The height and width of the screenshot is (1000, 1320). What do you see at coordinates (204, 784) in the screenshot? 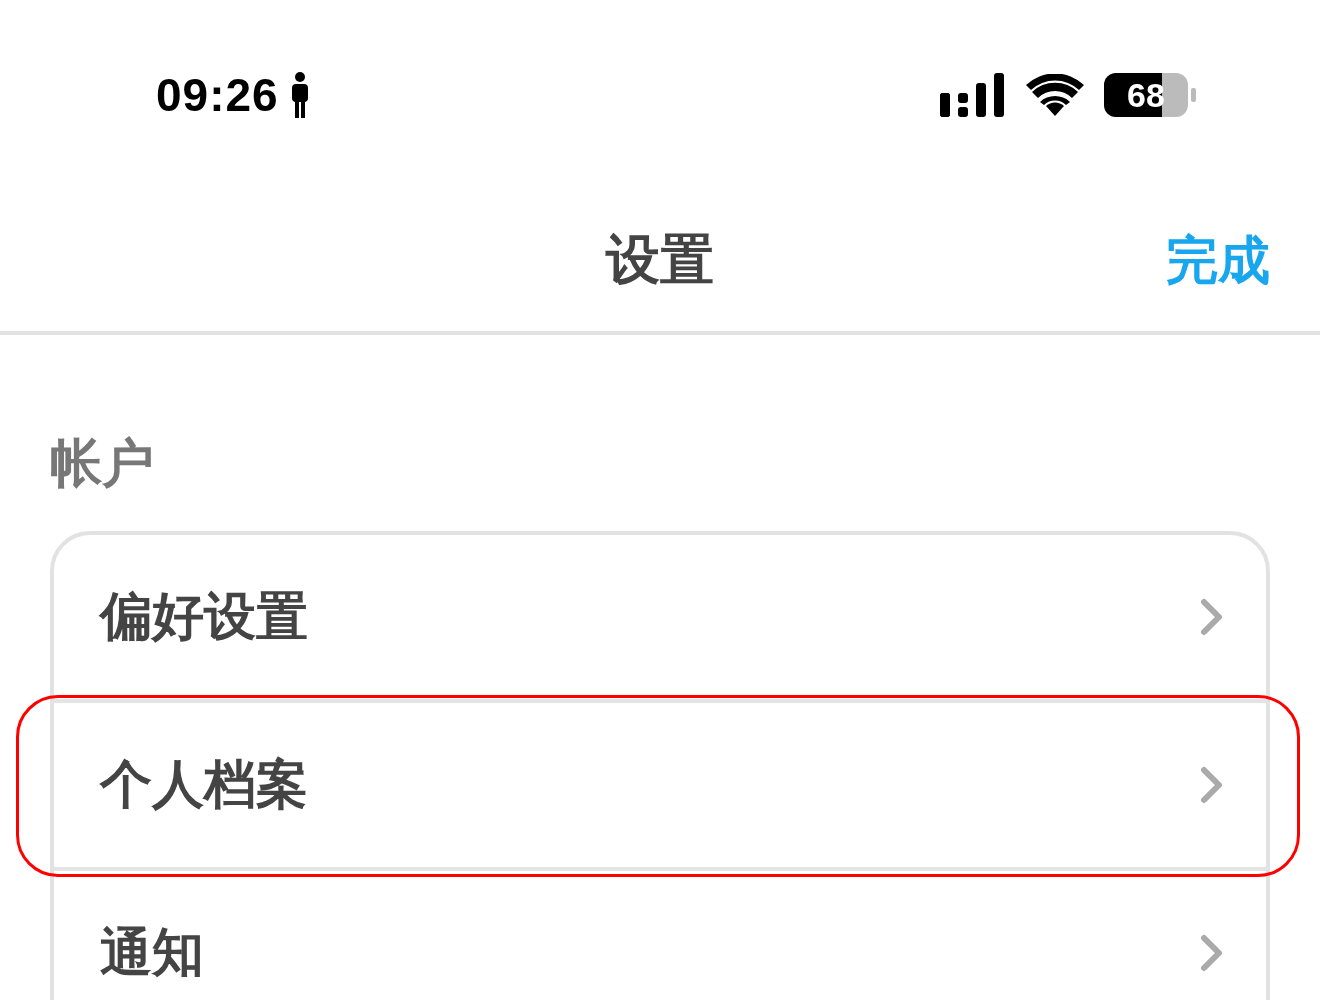
I see `row-label: 个人档案` at bounding box center [204, 784].